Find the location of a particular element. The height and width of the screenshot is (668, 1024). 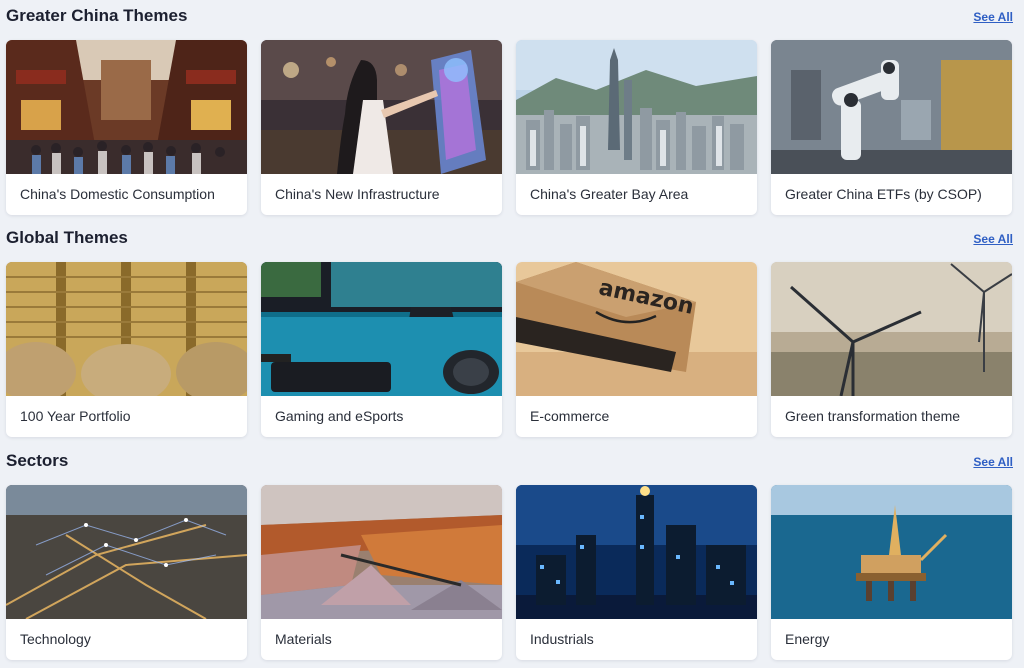

card-label: China's Greater Bay Area is located at coordinates (609, 194).